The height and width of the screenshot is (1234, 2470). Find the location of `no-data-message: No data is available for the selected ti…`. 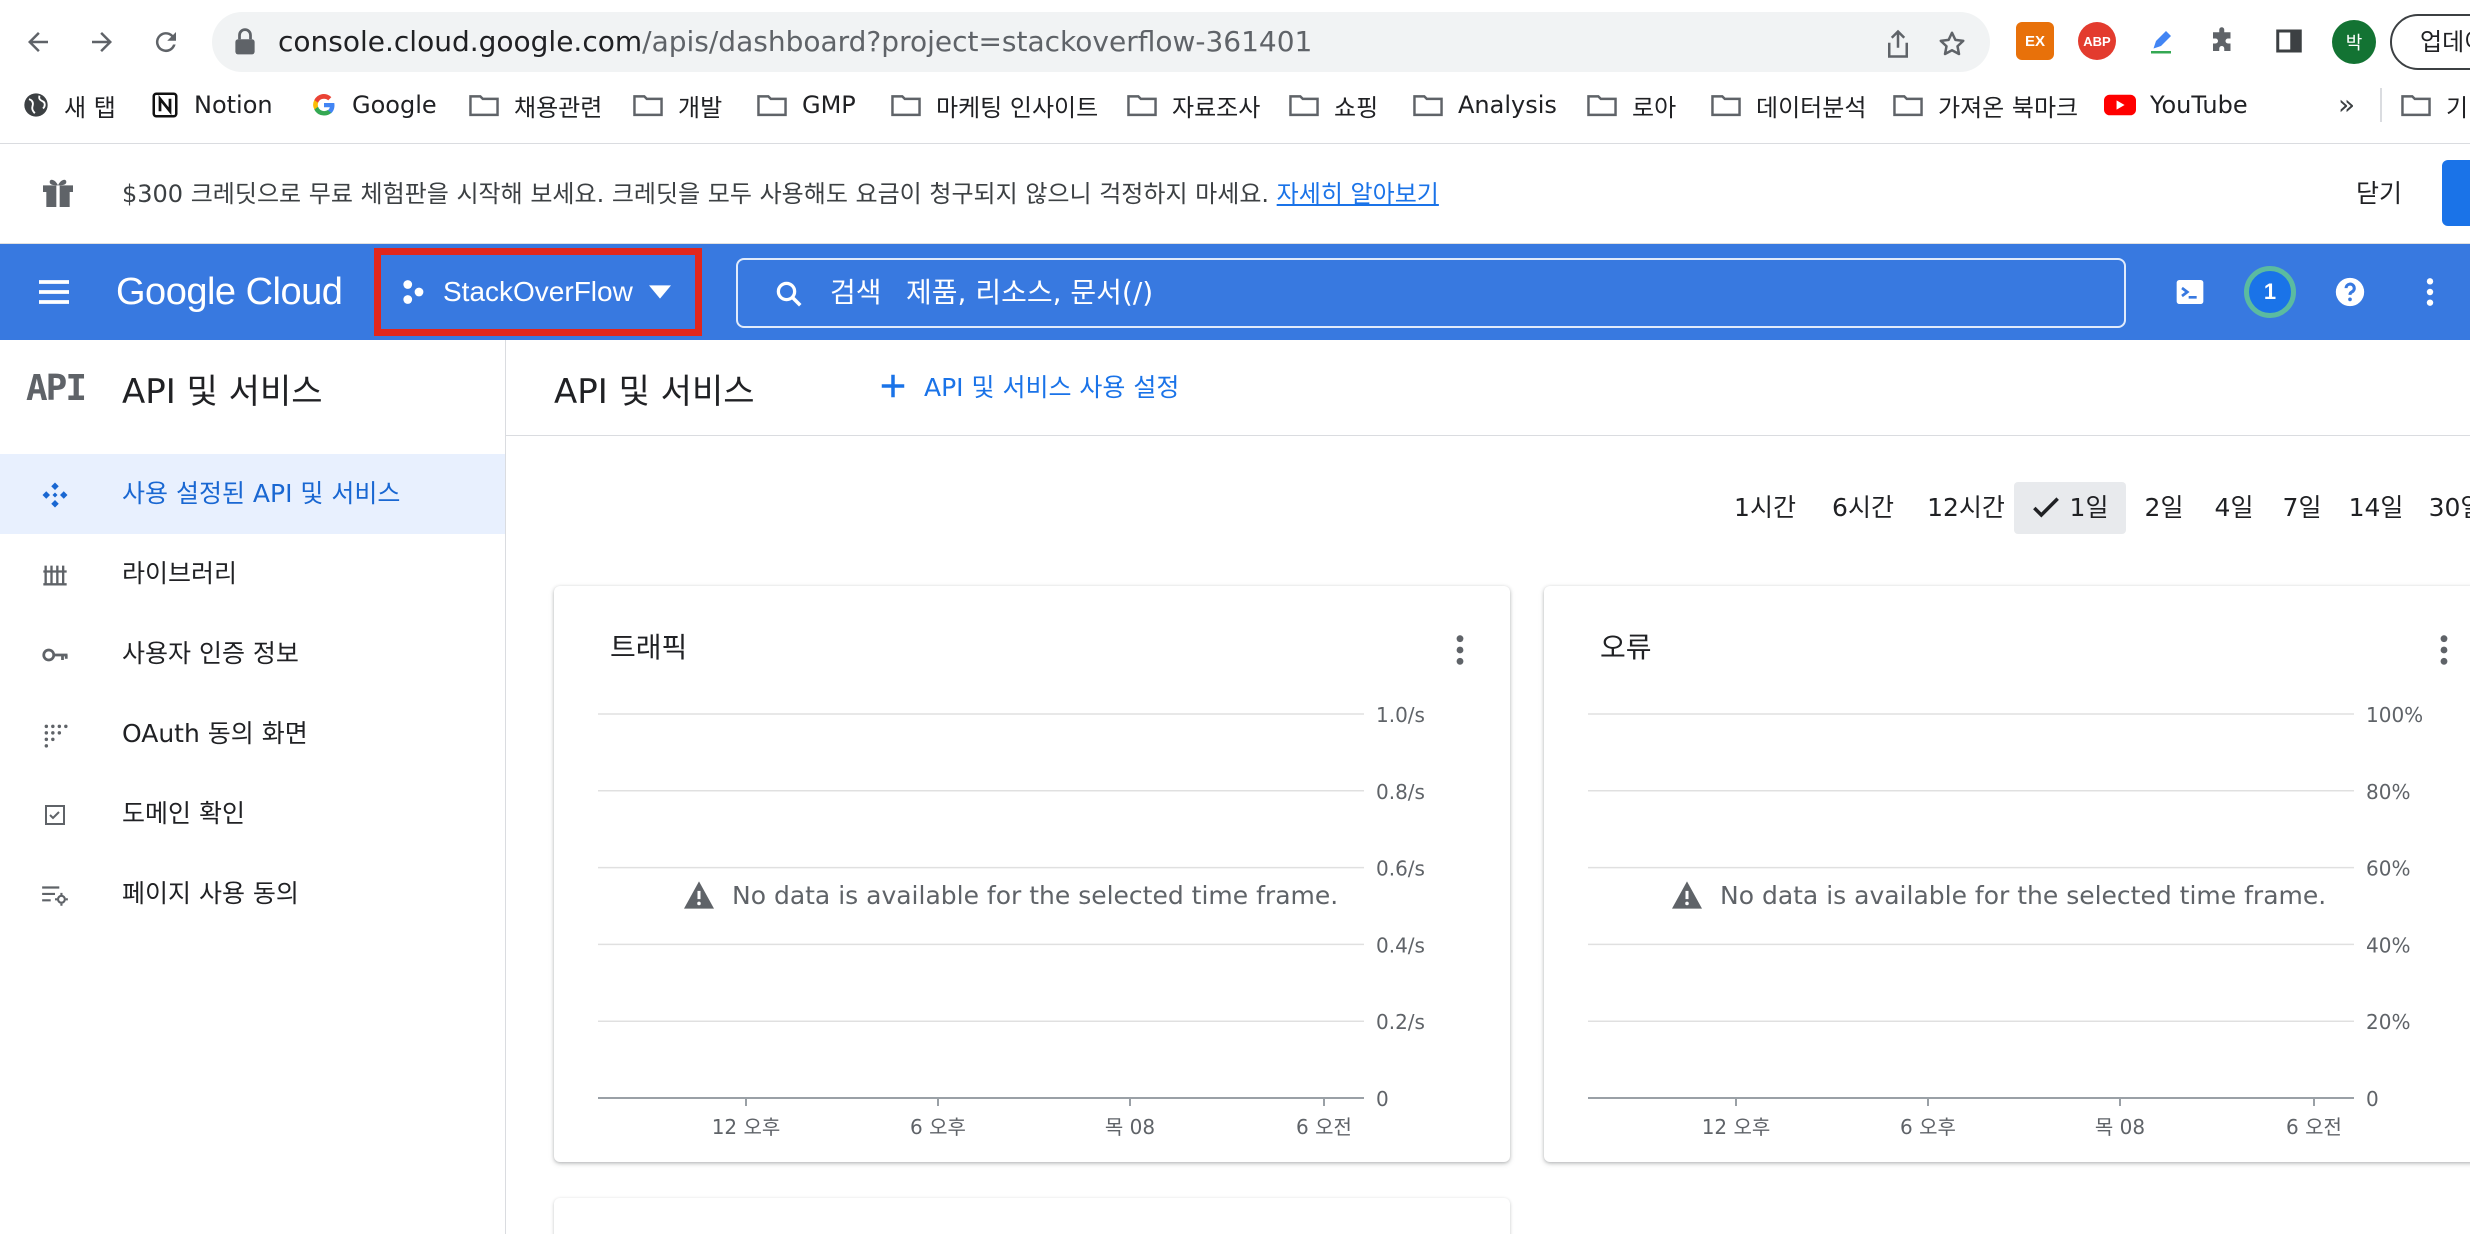

no-data-message: No data is available for the selected ti… is located at coordinates (1010, 895).